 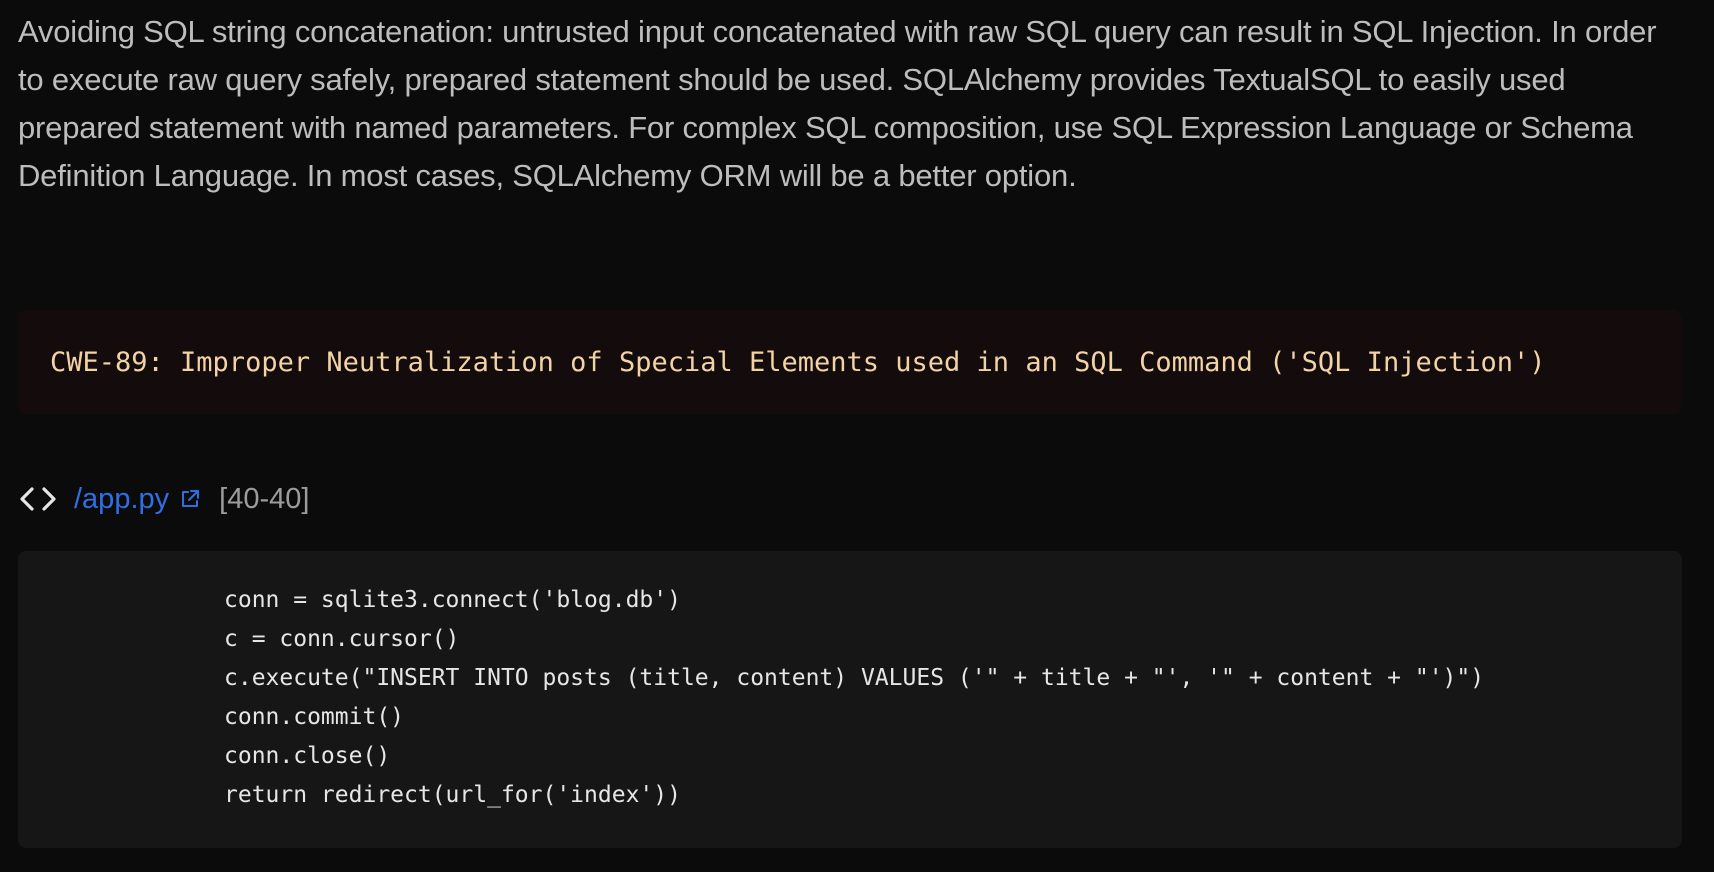 What do you see at coordinates (342, 639) in the screenshot?
I see `code-line: c = conn.cursor()` at bounding box center [342, 639].